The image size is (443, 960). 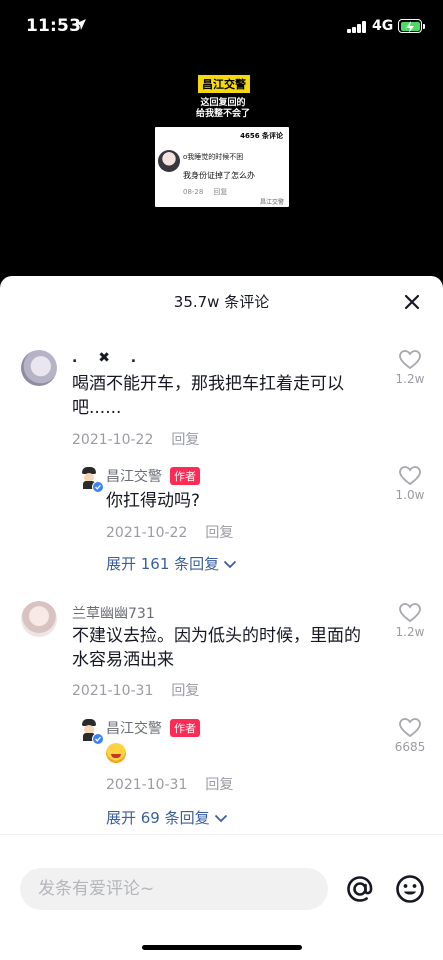 What do you see at coordinates (213, 157) in the screenshot?
I see `video-card-line1: o我睡觉的时候不困` at bounding box center [213, 157].